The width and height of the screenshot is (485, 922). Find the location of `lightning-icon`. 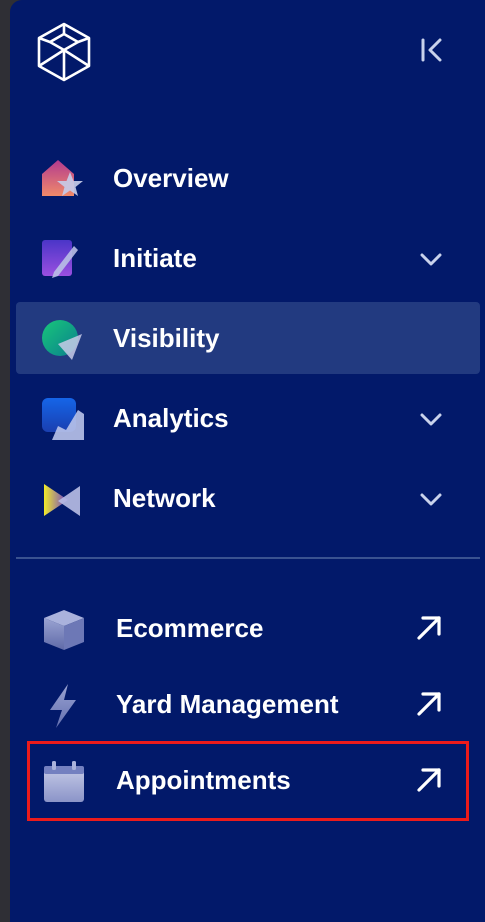

lightning-icon is located at coordinates (64, 706).